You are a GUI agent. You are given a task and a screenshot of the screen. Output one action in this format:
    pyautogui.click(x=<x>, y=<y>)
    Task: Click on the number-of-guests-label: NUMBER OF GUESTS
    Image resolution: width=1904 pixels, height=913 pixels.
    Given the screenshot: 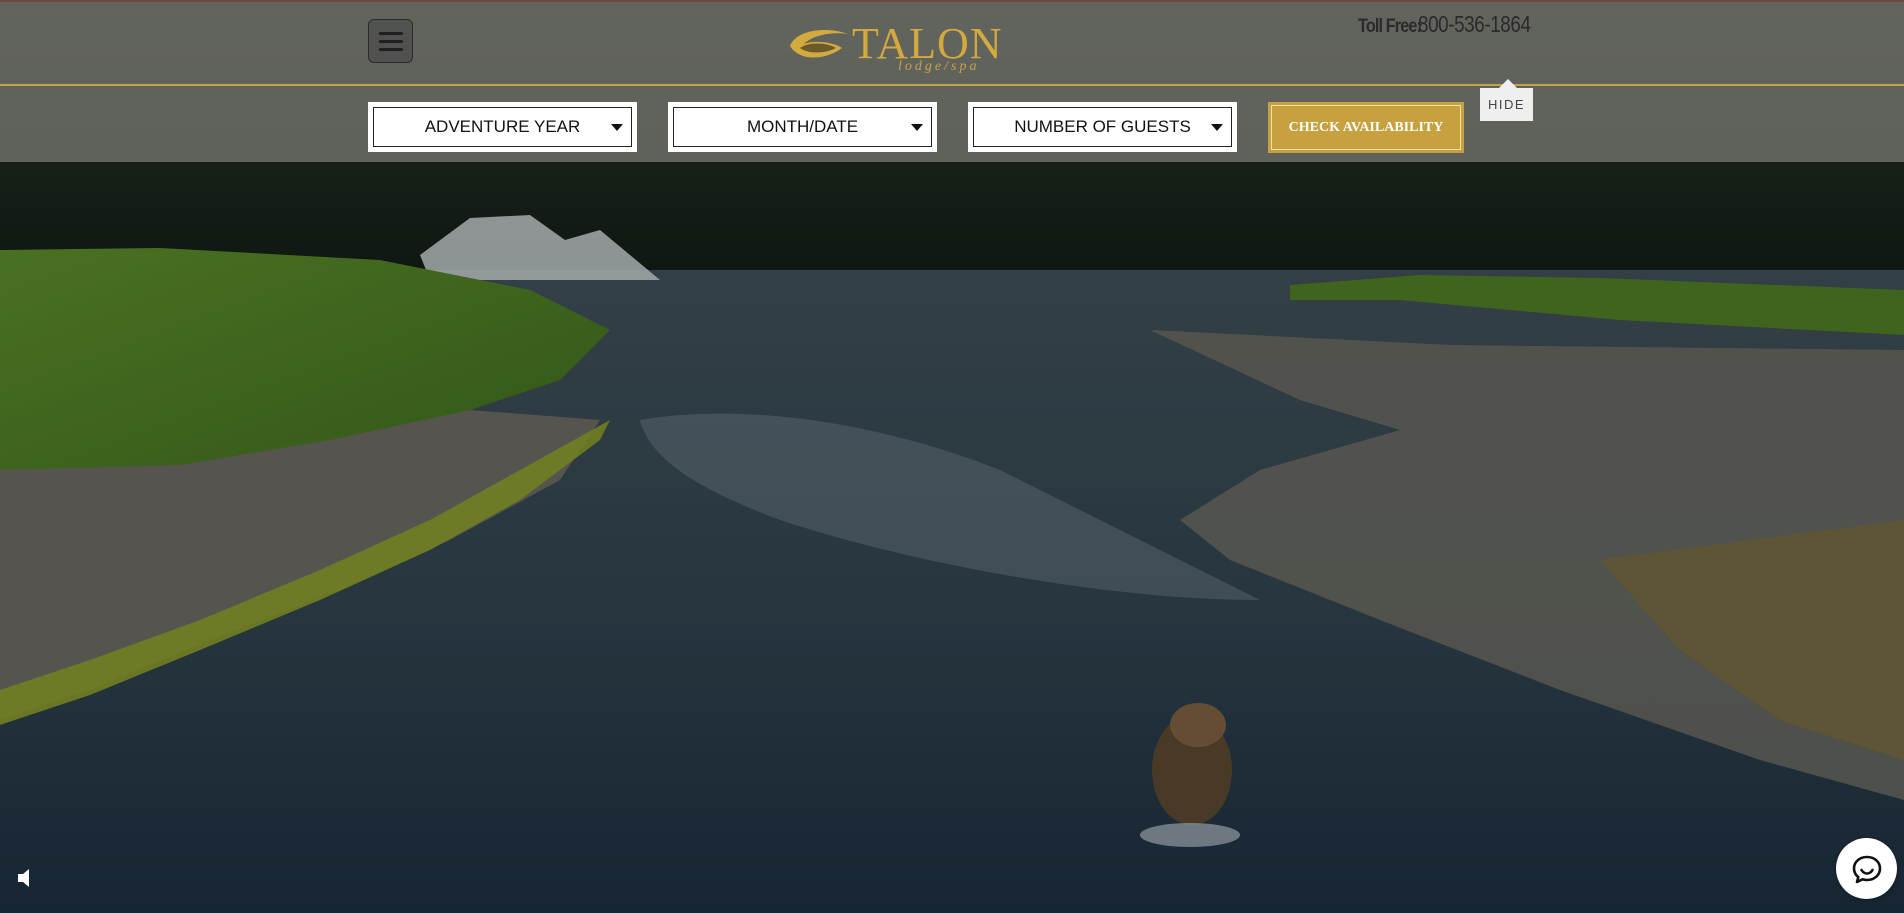 What is the action you would take?
    pyautogui.click(x=1102, y=126)
    